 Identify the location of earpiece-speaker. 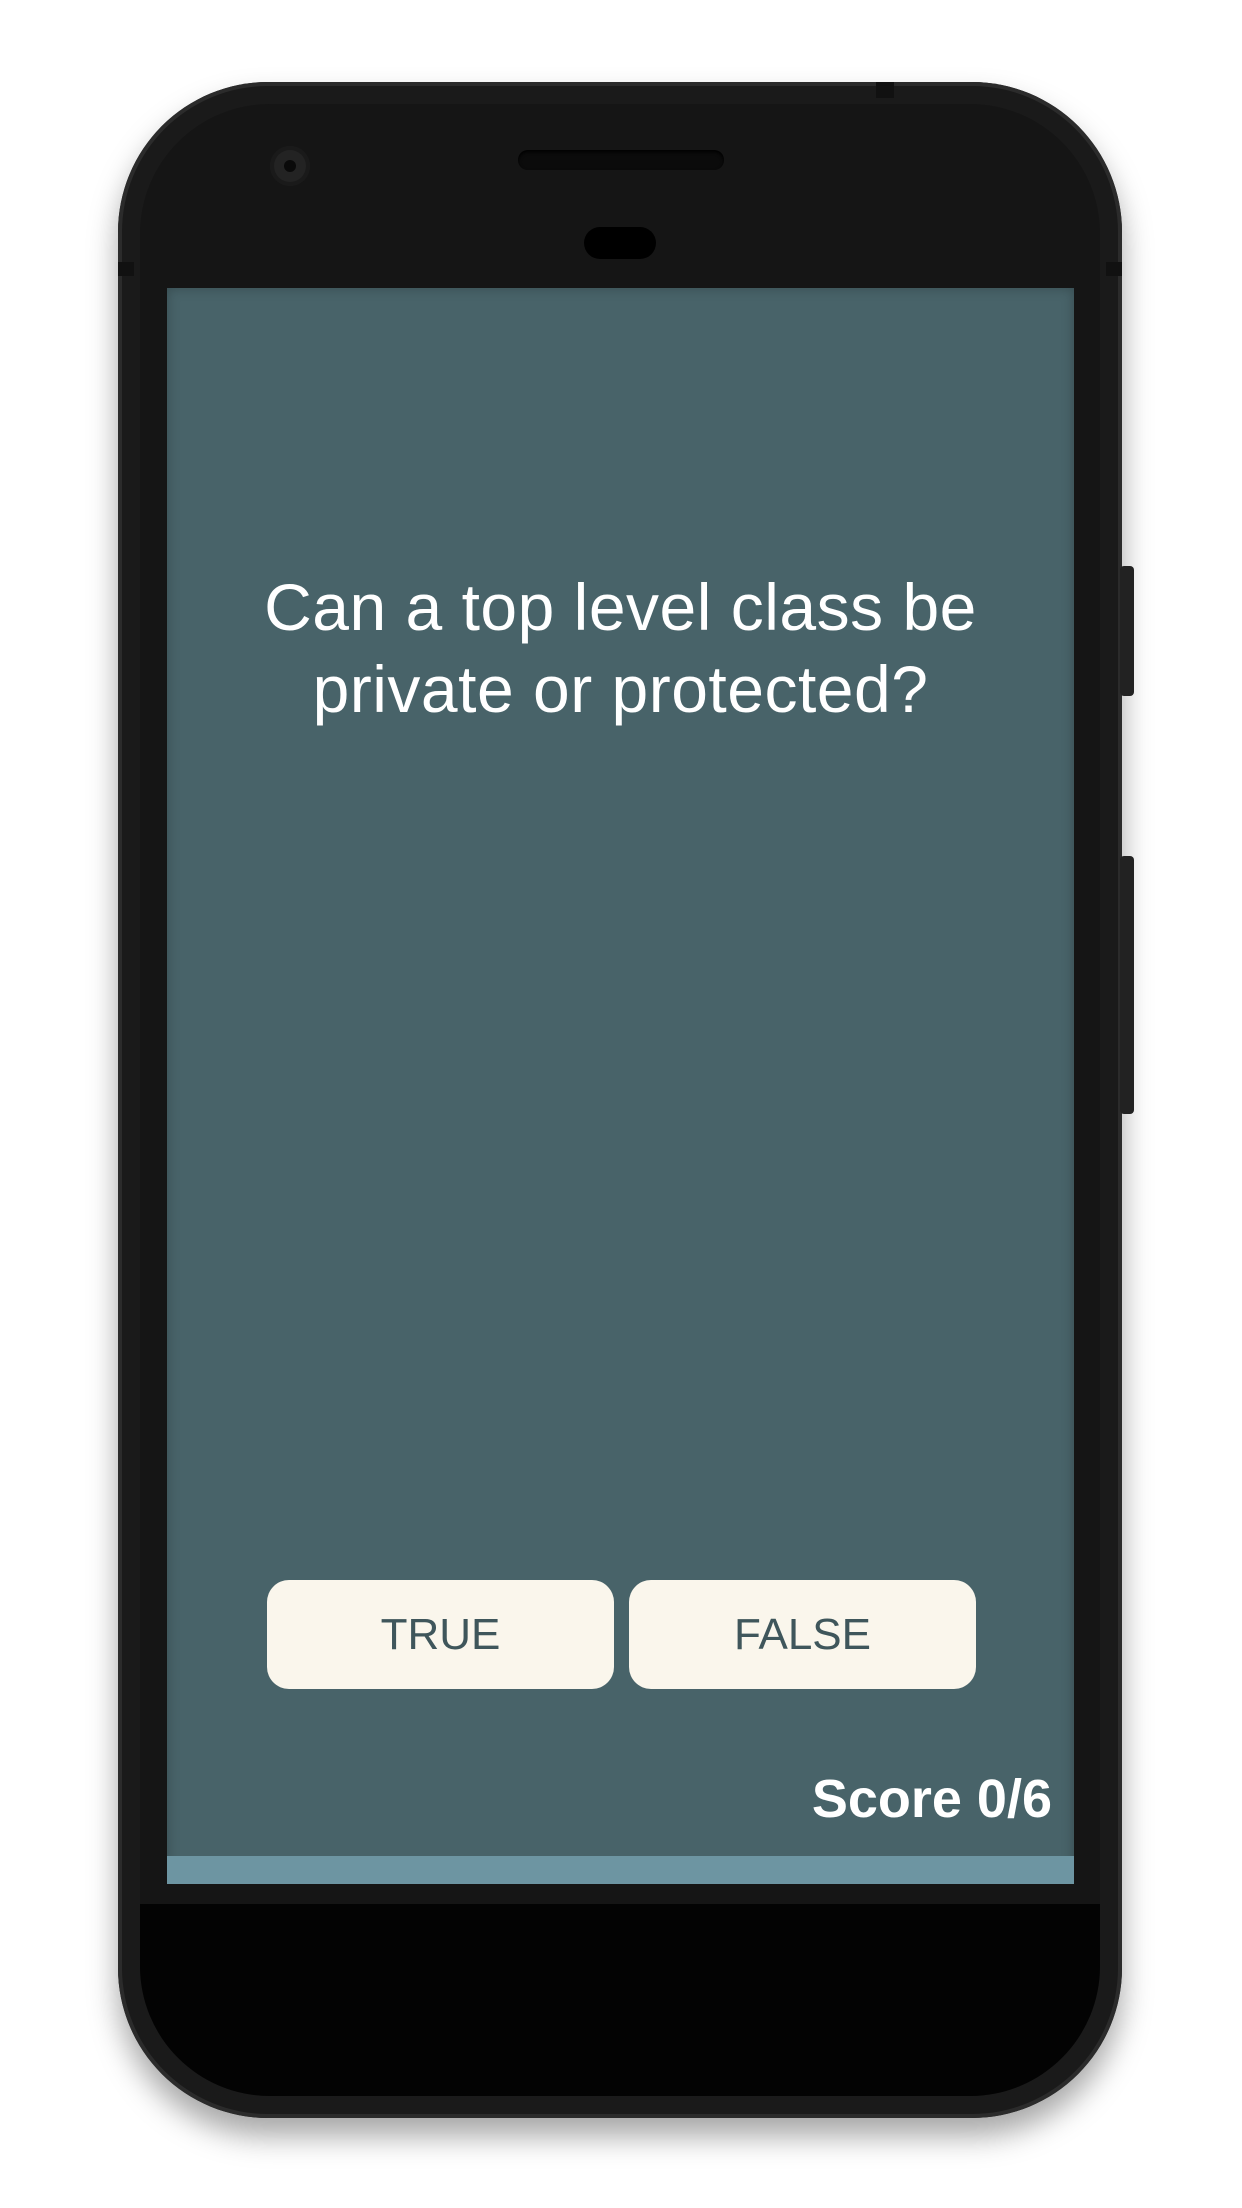
(621, 160).